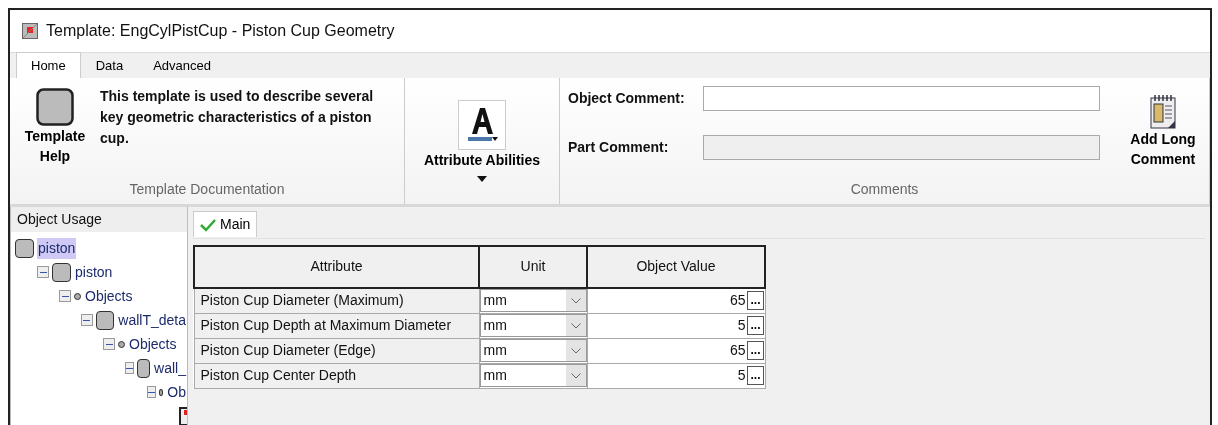 The image size is (1218, 425). Describe the element at coordinates (182, 64) in the screenshot. I see `ribbon-tab: Advanced` at that location.